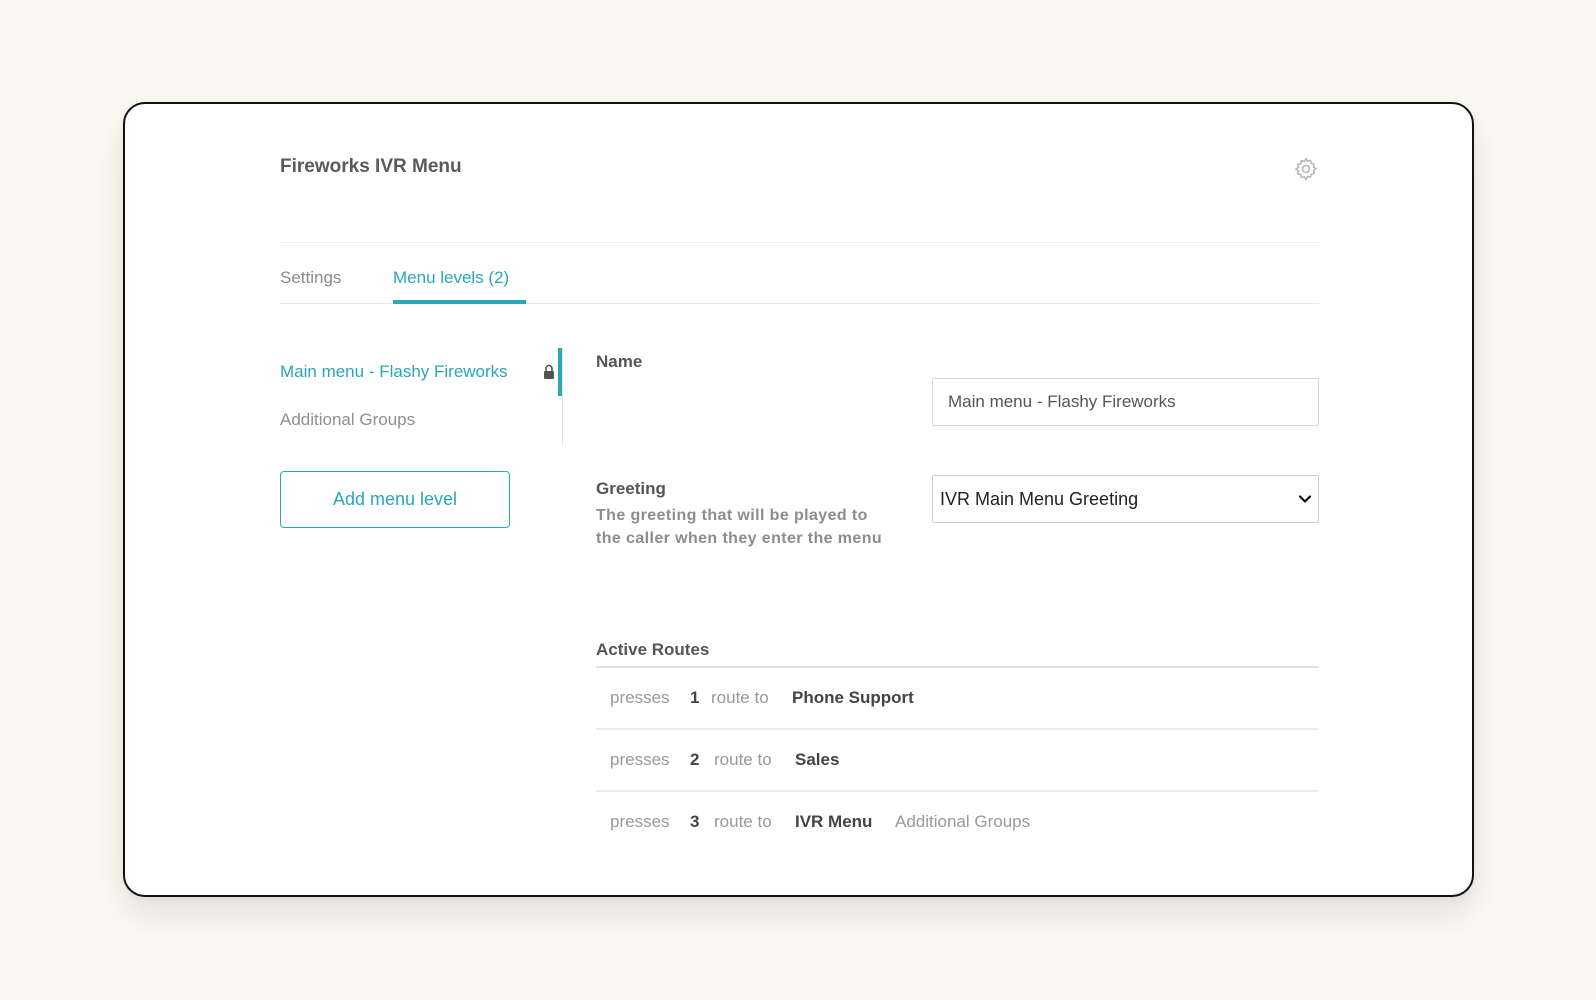 This screenshot has width=1596, height=1000. I want to click on route-key: 1, so click(695, 697).